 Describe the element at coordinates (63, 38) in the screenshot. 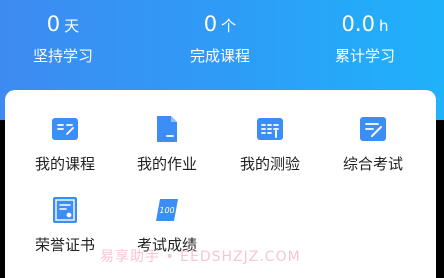

I see `stat-days: 0天 坚持学习` at that location.